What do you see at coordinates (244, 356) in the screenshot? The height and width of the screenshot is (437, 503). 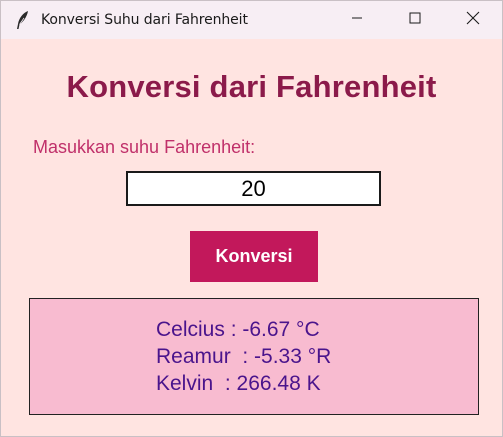 I see `reamur-result: Reamur : -5.33 °R` at bounding box center [244, 356].